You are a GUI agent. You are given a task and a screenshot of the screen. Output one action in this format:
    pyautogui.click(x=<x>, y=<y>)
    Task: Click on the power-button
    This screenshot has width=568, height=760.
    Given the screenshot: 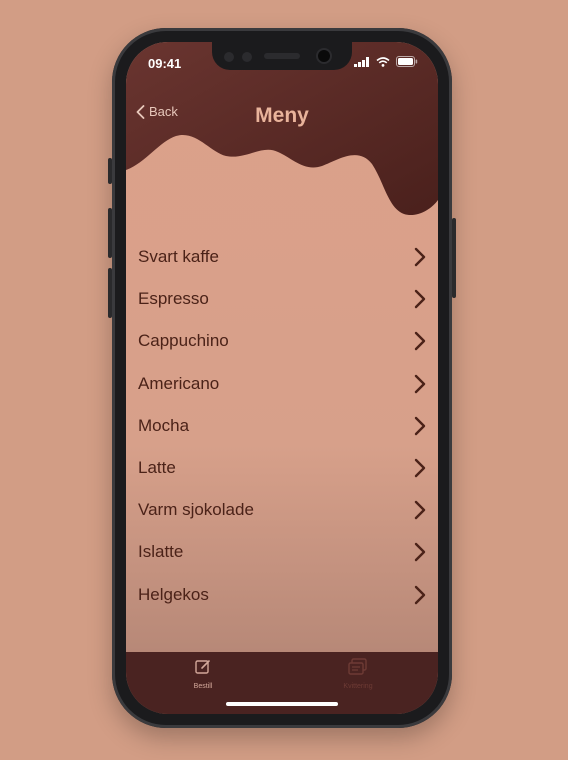 What is the action you would take?
    pyautogui.click(x=454, y=258)
    